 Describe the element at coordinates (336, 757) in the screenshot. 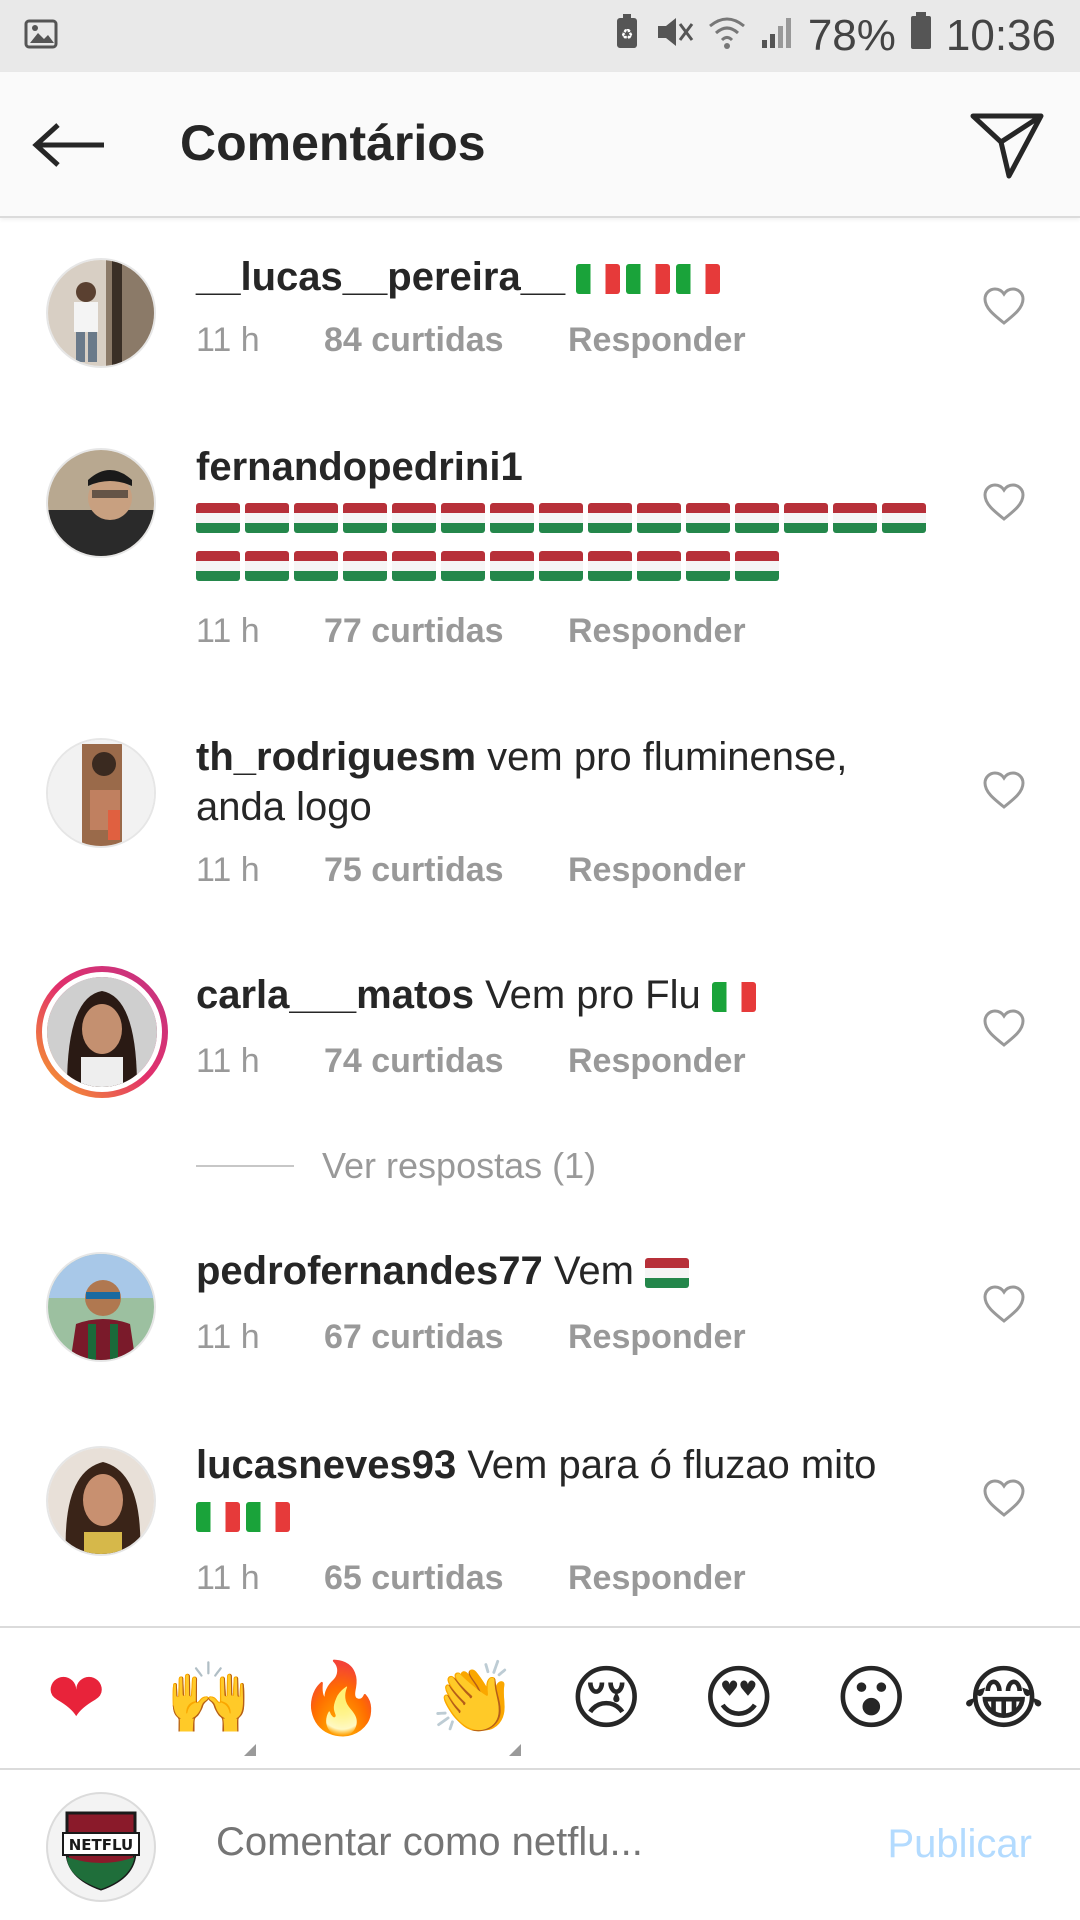

I see `comment-username: th_rodriguesm` at that location.